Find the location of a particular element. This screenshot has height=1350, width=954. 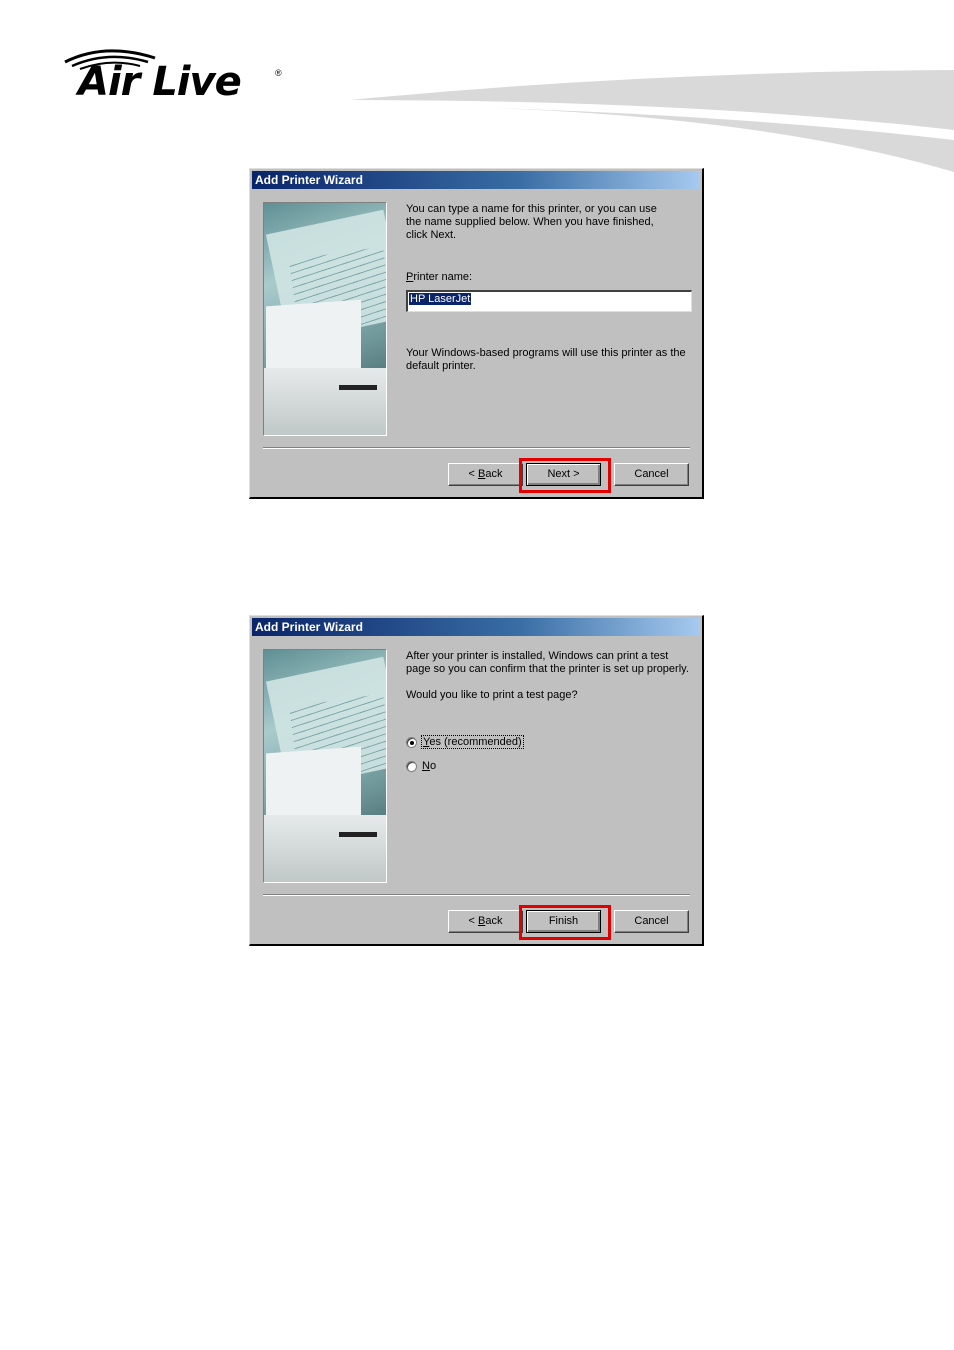

printer-name-label: Printer name: is located at coordinates (439, 277).